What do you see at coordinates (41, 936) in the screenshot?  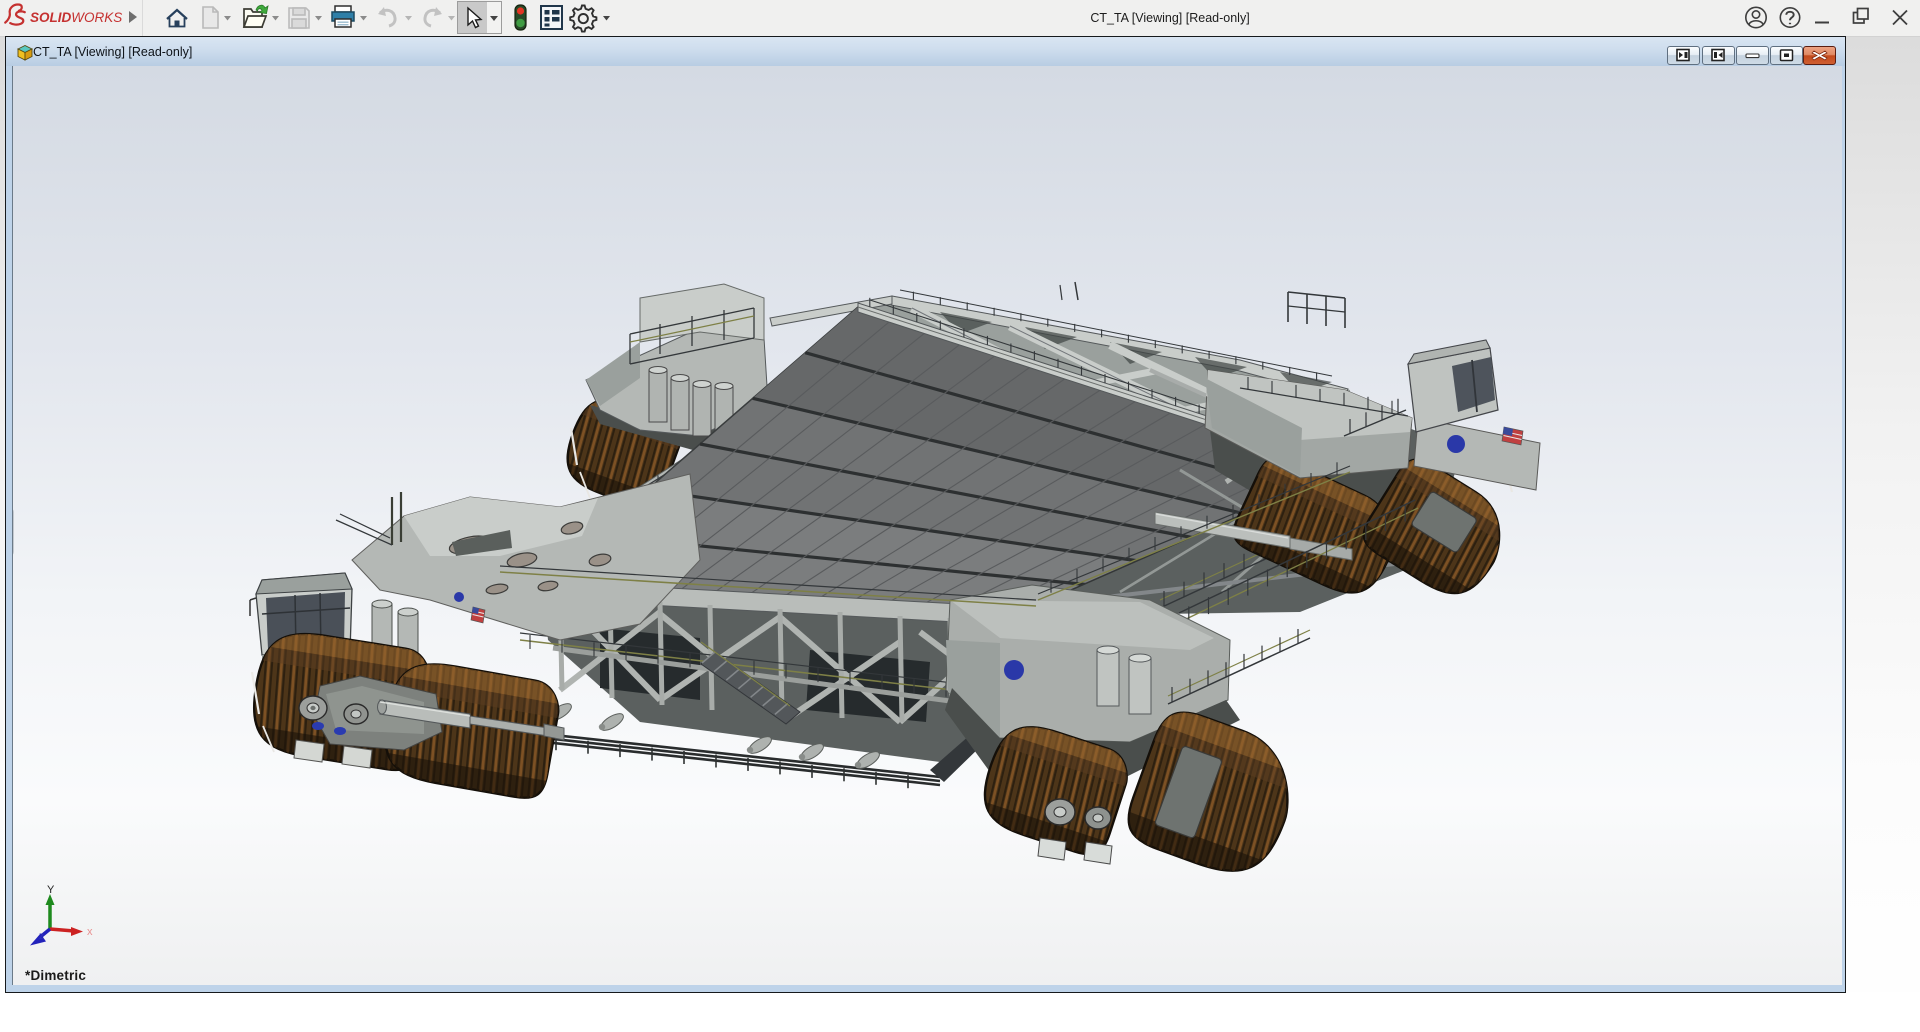 I see `svg-text: z` at bounding box center [41, 936].